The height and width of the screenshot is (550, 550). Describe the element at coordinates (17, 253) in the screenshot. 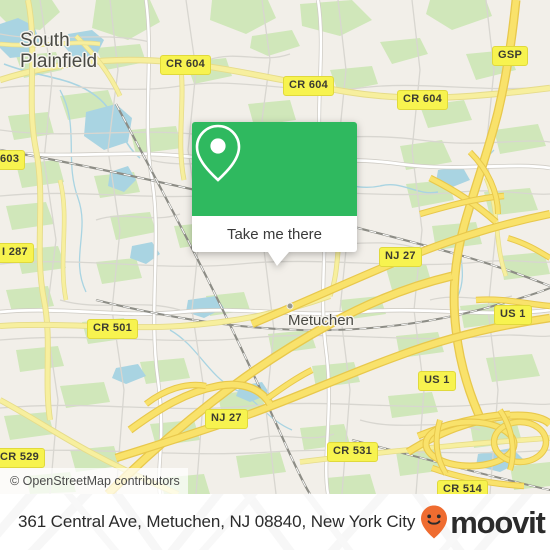

I see `road-shield-i287: I 287` at that location.